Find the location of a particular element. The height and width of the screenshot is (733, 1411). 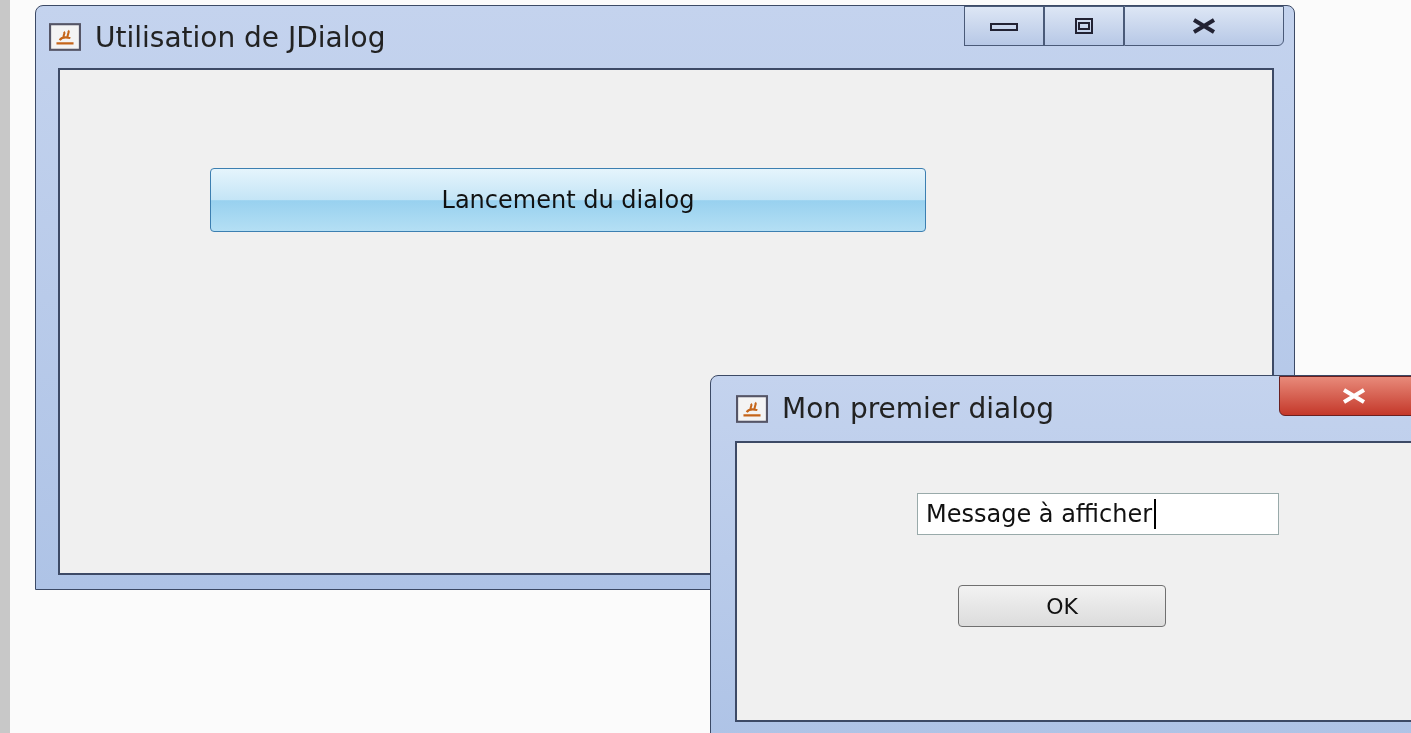

launch-button: Lancement du dialog is located at coordinates (568, 200).